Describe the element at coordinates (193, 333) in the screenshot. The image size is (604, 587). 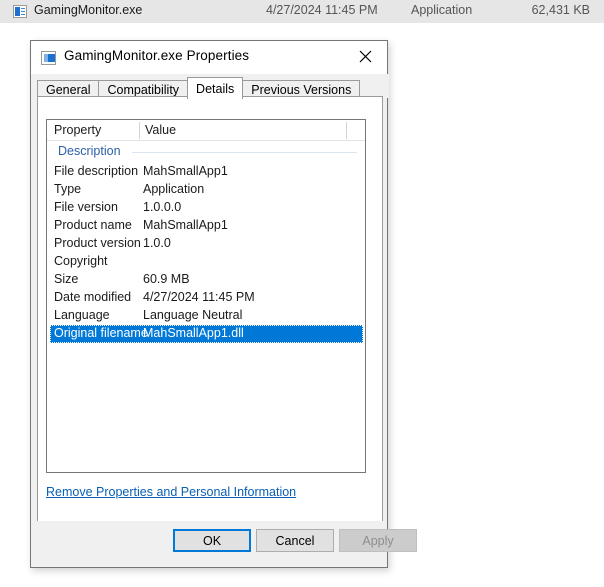
I see `property-value: MahSmallApp1.dll` at that location.